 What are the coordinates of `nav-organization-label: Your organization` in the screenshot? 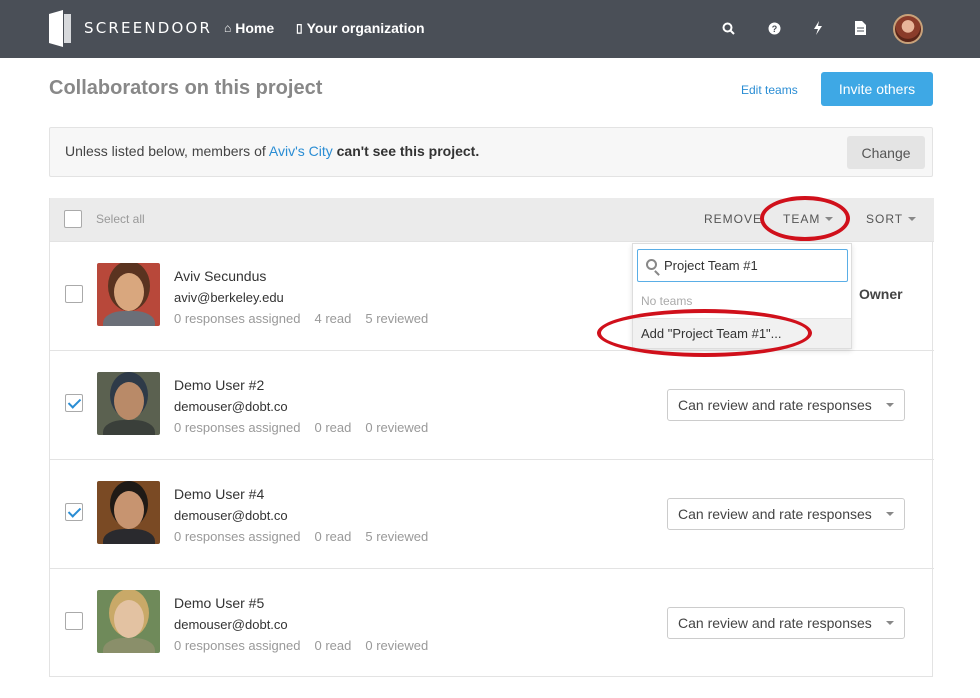 It's located at (365, 28).